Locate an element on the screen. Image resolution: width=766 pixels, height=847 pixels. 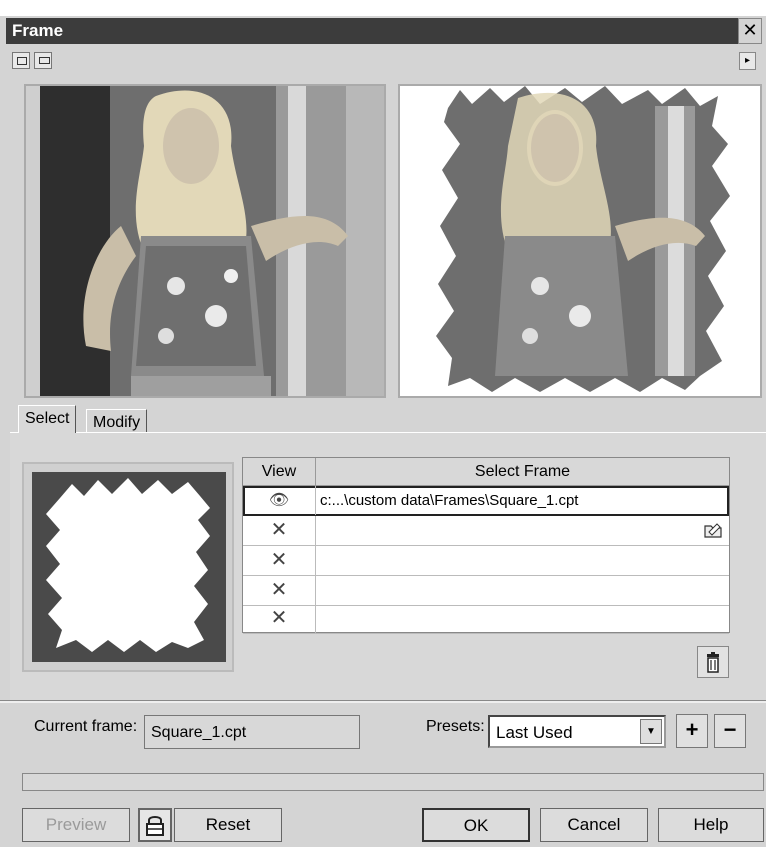
progress-bar is located at coordinates (393, 782).